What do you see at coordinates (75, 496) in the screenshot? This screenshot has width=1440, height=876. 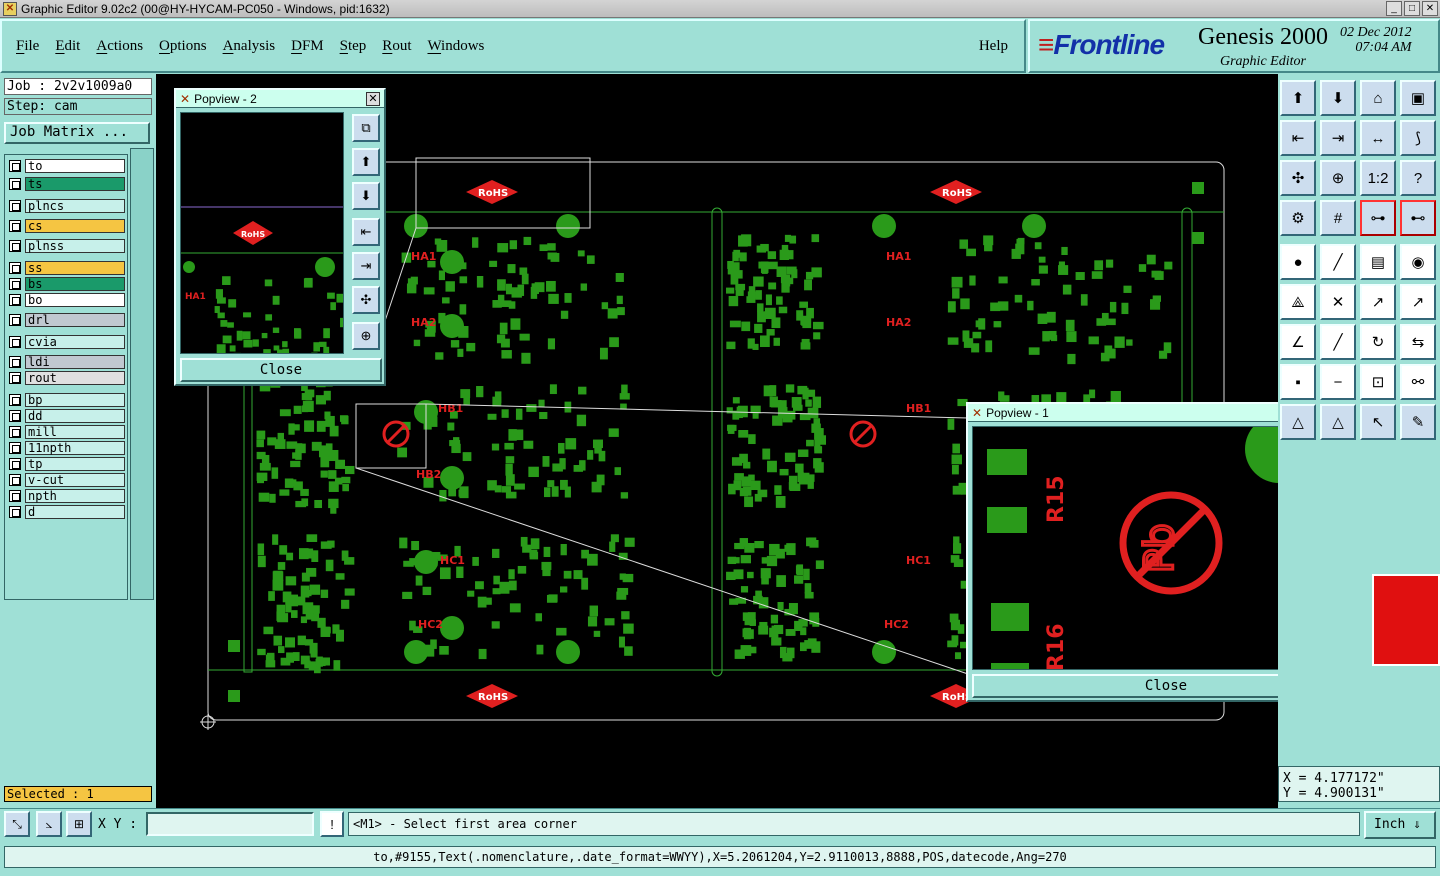 I see `layer-name: npth` at bounding box center [75, 496].